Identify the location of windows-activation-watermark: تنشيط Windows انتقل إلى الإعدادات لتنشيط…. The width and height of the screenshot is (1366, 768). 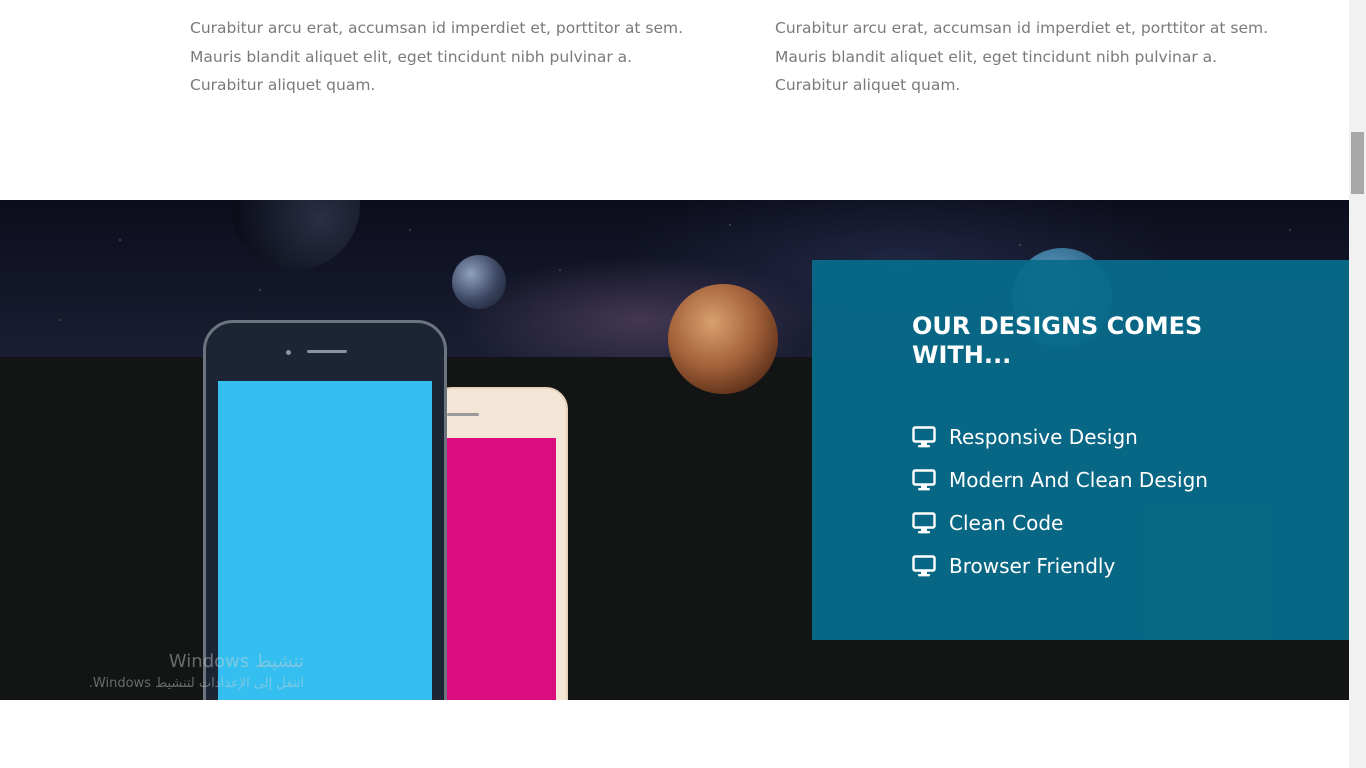
(186, 672).